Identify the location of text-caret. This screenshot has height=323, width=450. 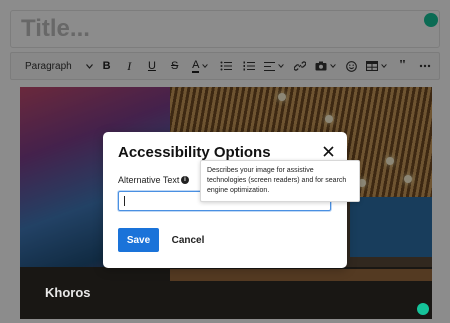
(124, 201).